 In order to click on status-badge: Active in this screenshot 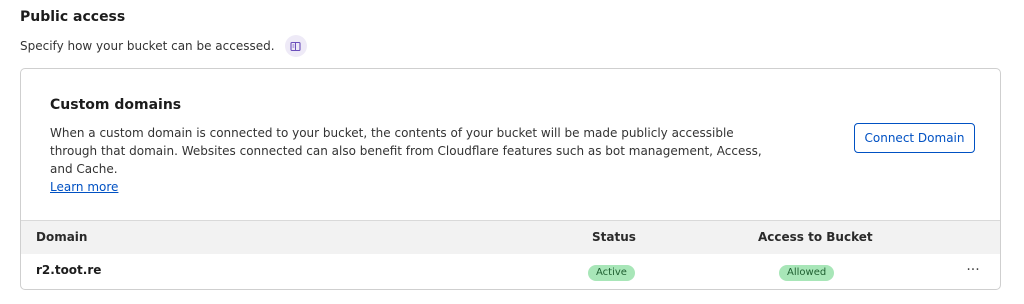, I will do `click(611, 273)`.